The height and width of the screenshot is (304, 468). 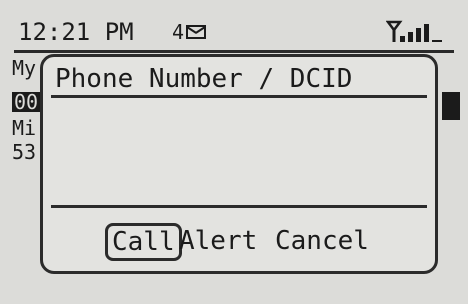 I want to click on message-indicator: 4, so click(x=189, y=32).